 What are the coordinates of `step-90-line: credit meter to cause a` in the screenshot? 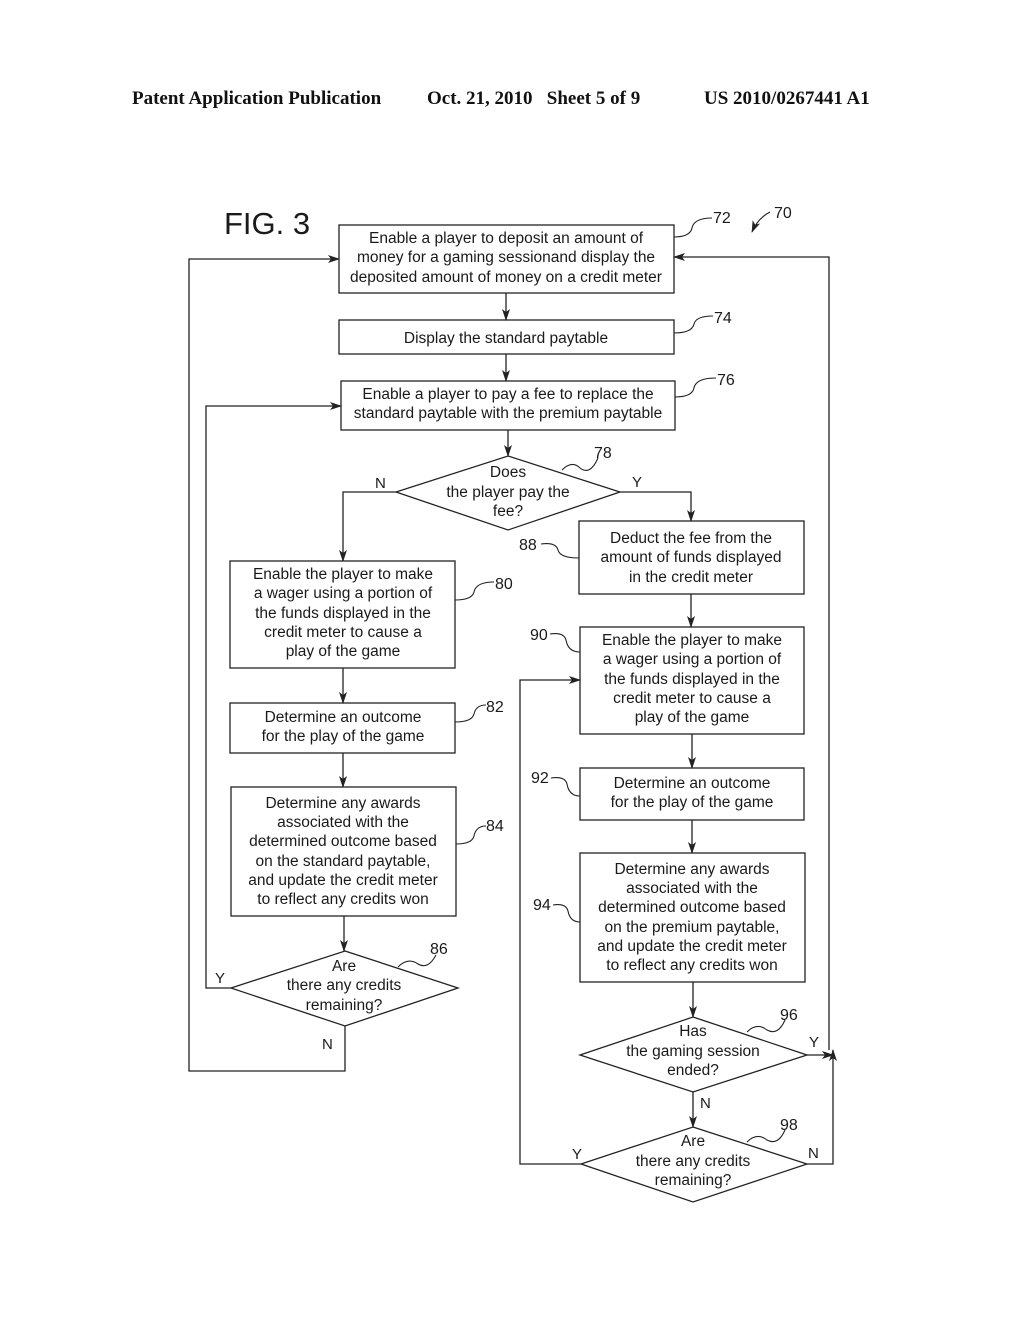 It's located at (692, 698).